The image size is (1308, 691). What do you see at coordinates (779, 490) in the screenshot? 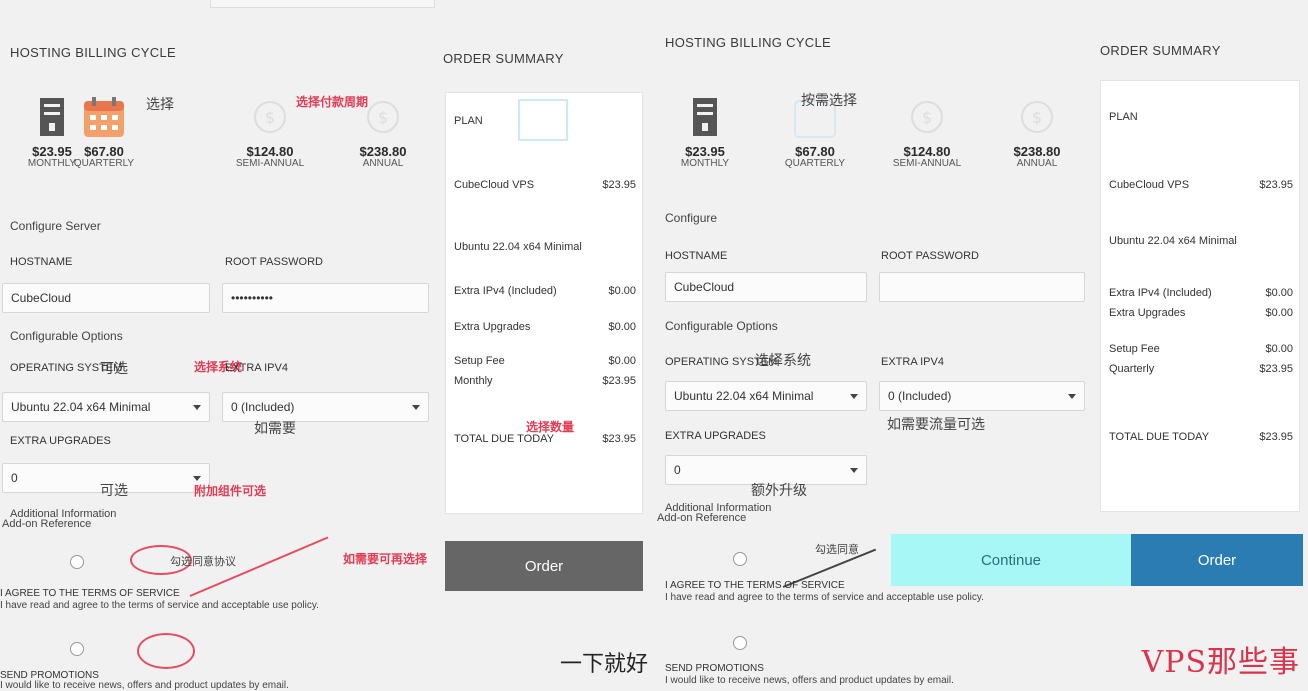
I see `cjk-label: 额外升级` at bounding box center [779, 490].